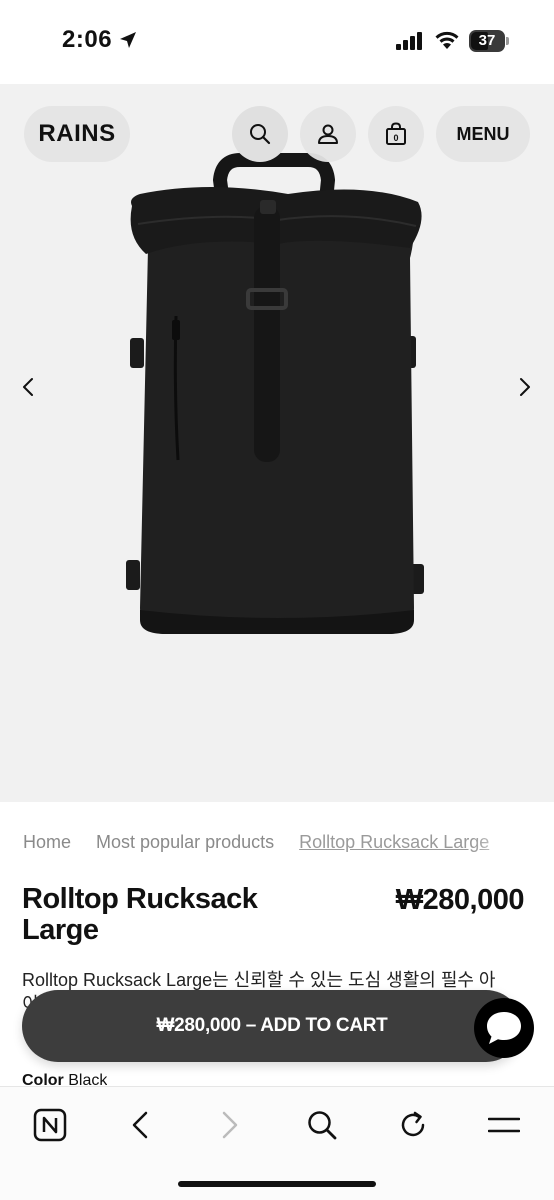  I want to click on cellular-signal-icon, so click(409, 41).